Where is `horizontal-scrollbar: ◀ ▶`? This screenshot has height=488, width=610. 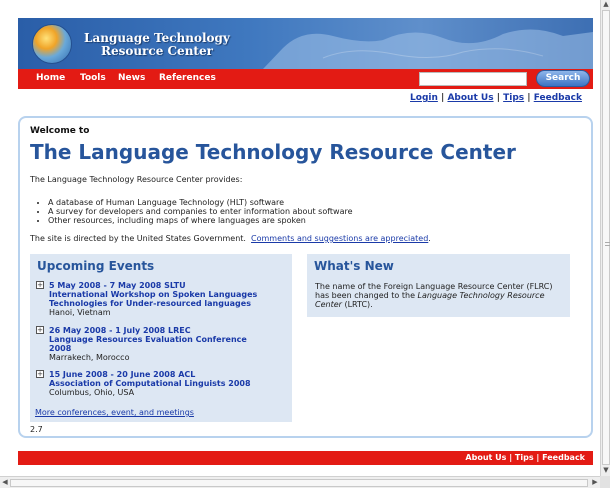 horizontal-scrollbar: ◀ ▶ is located at coordinates (300, 482).